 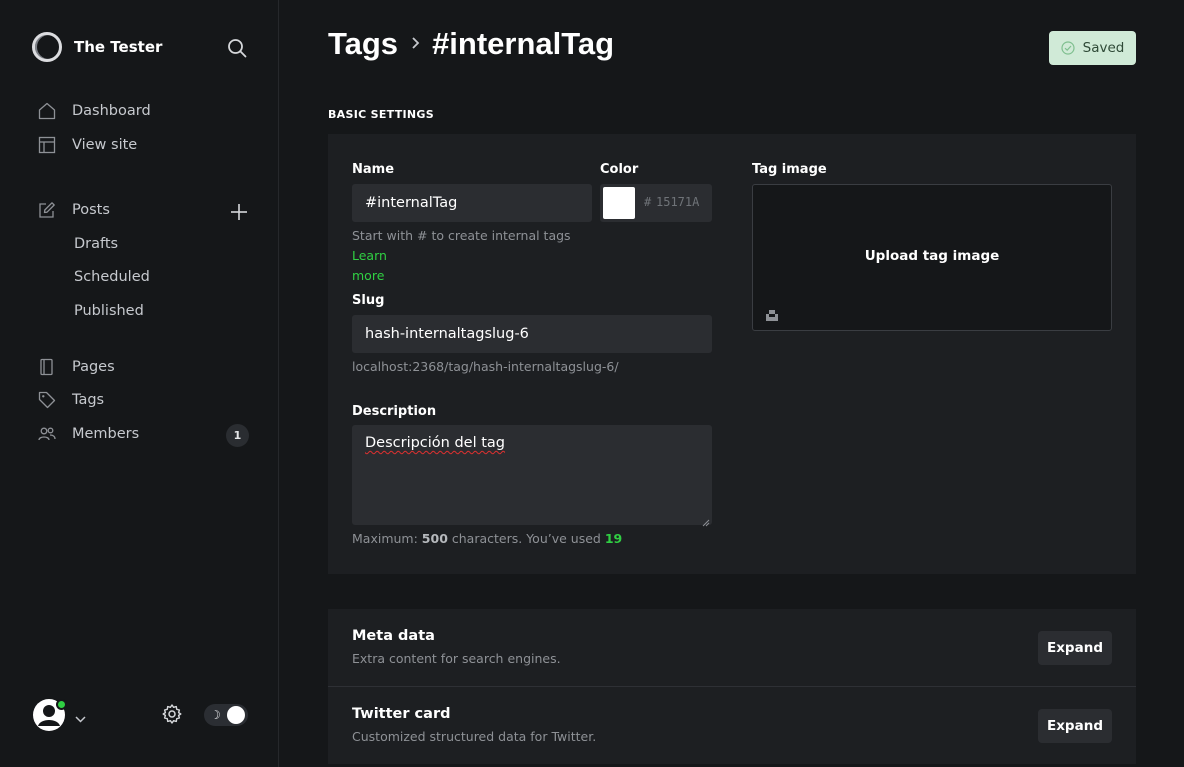 What do you see at coordinates (373, 169) in the screenshot?
I see `name-label: Name` at bounding box center [373, 169].